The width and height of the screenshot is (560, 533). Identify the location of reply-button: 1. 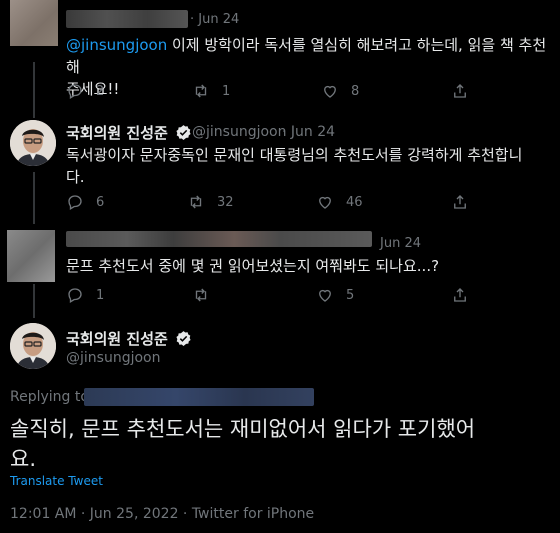
(85, 295).